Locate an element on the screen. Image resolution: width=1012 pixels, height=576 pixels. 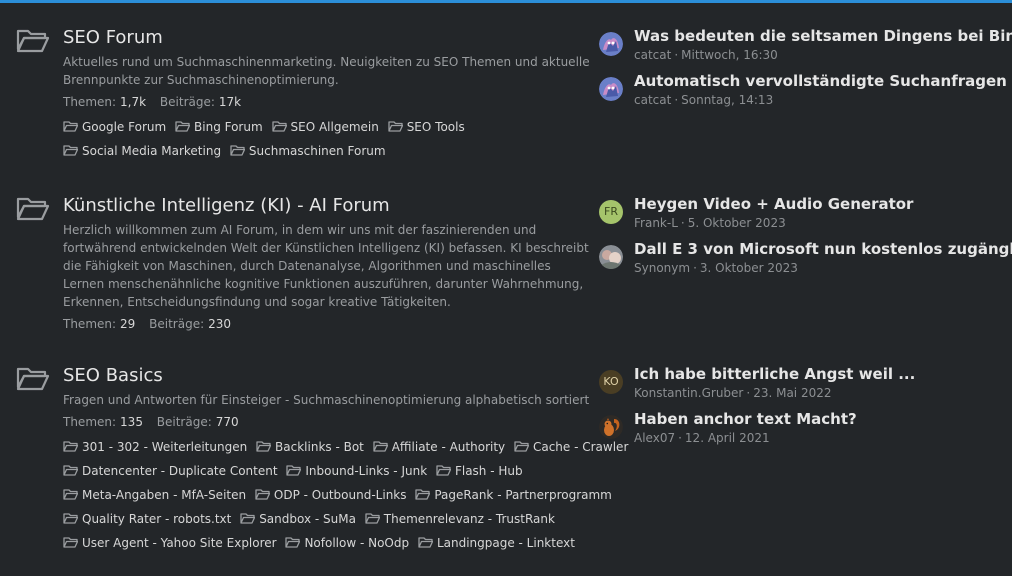
threads-count: 1,7k is located at coordinates (133, 102).